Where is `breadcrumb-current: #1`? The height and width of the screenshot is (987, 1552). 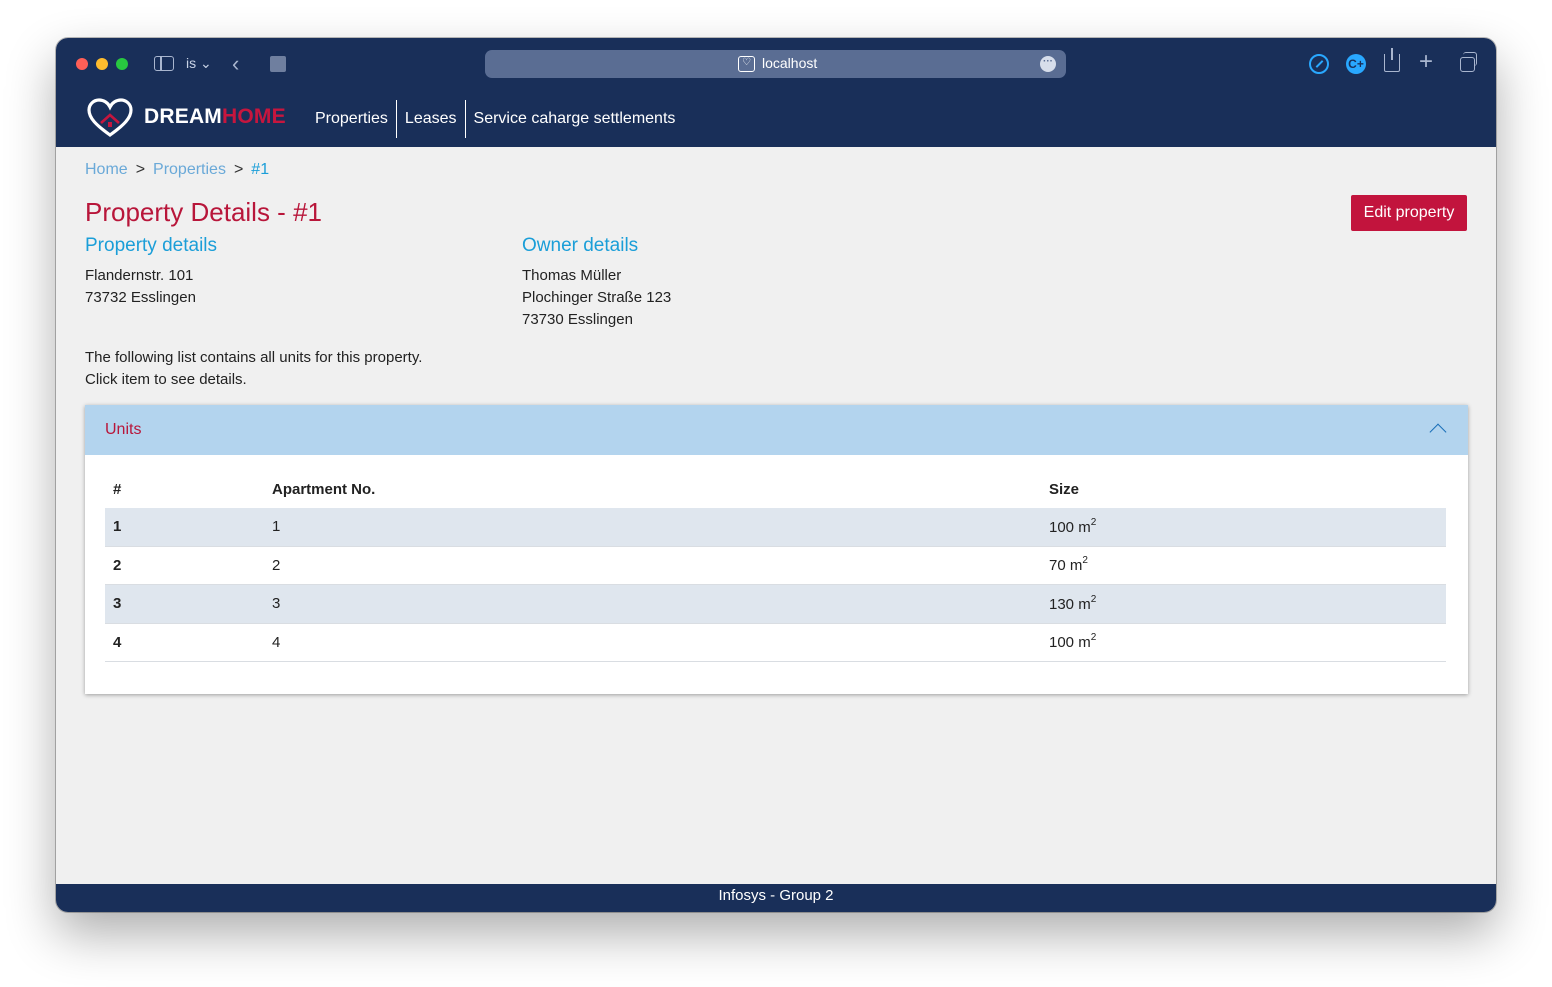 breadcrumb-current: #1 is located at coordinates (260, 169).